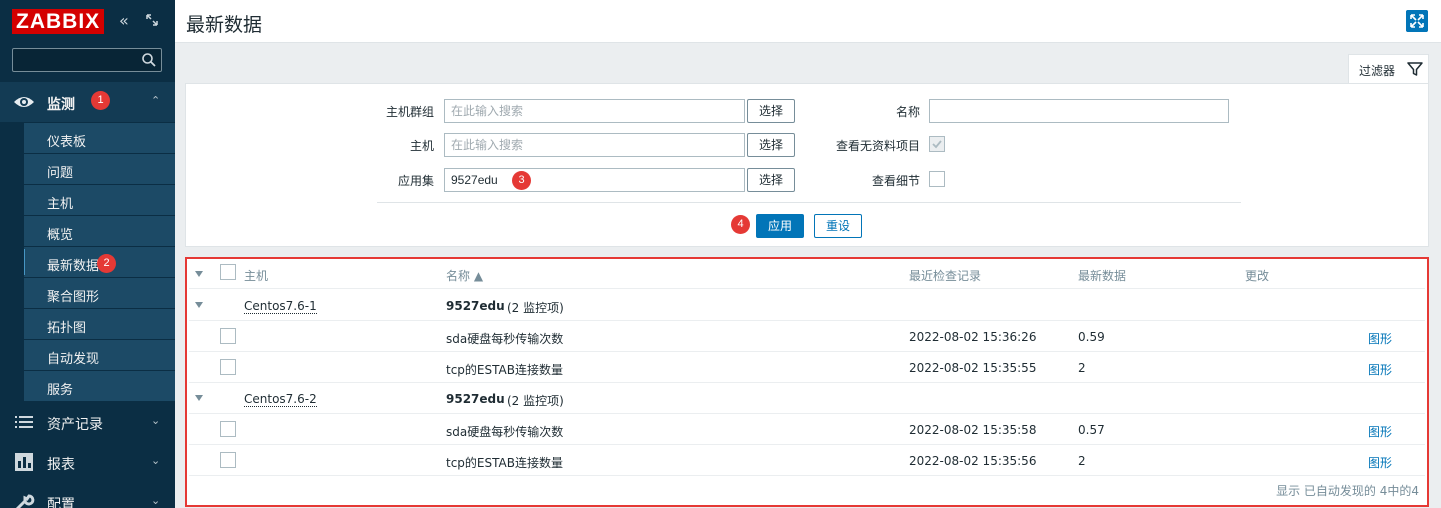 The height and width of the screenshot is (508, 1441). Describe the element at coordinates (24, 102) in the screenshot. I see `eye-icon` at that location.